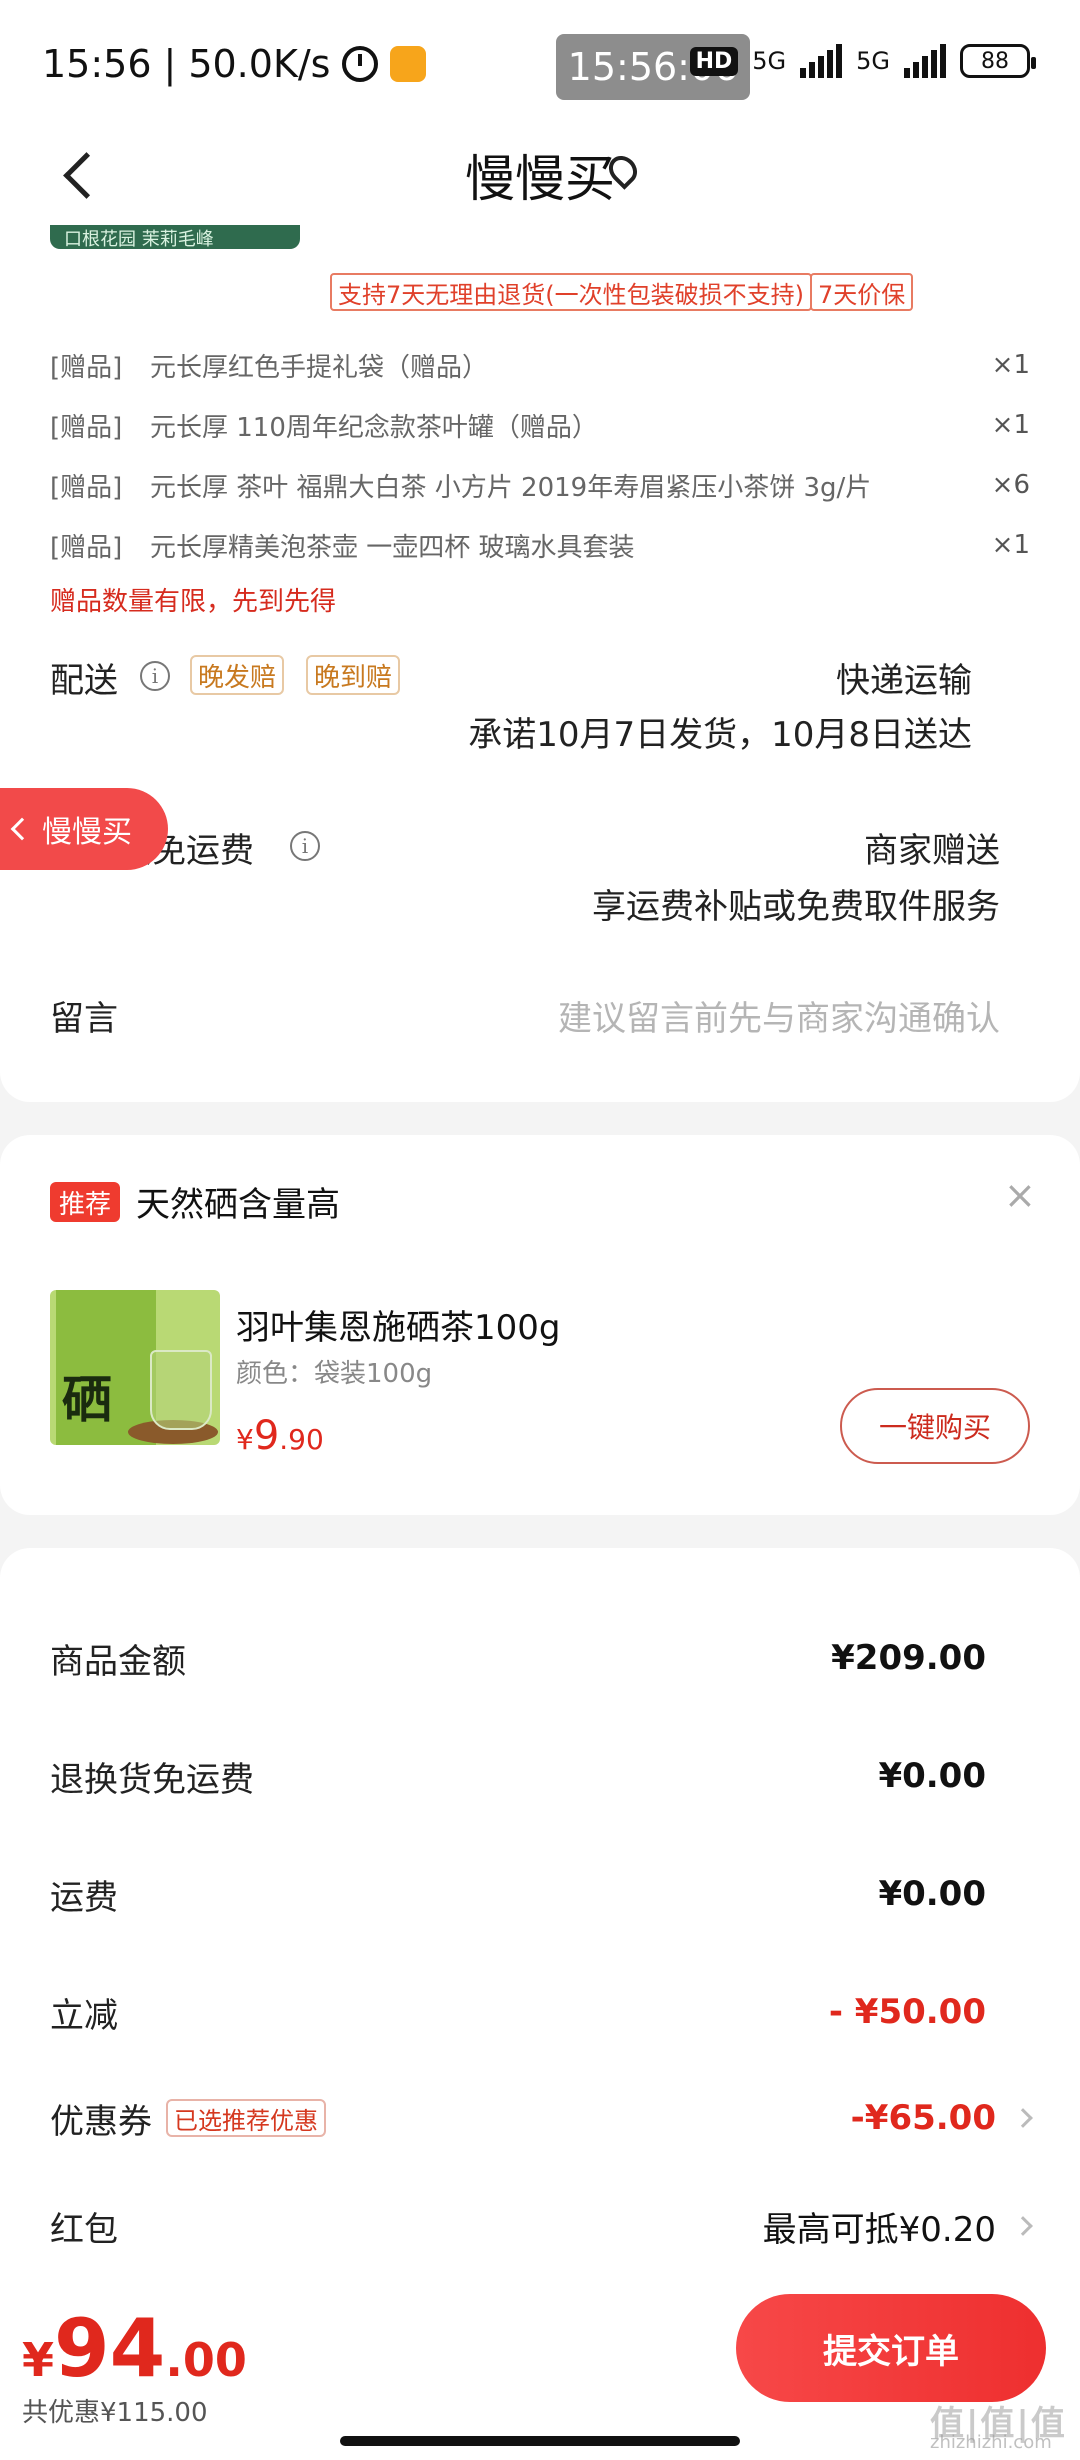 Image resolution: width=1080 pixels, height=2460 pixels. What do you see at coordinates (266, 1436) in the screenshot?
I see `price-integer: 9` at bounding box center [266, 1436].